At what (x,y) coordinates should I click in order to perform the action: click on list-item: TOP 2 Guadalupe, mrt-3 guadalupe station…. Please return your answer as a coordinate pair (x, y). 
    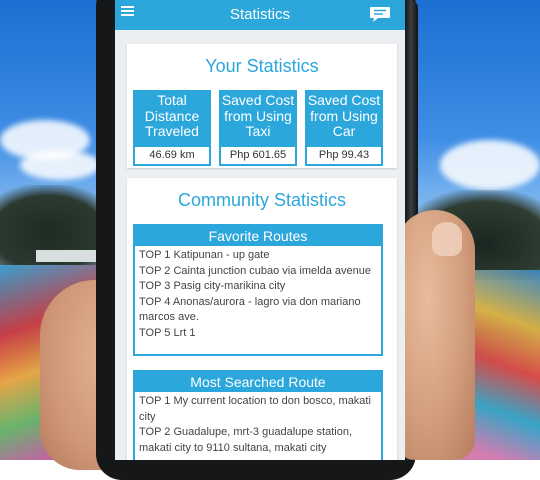
    Looking at the image, I should click on (258, 440).